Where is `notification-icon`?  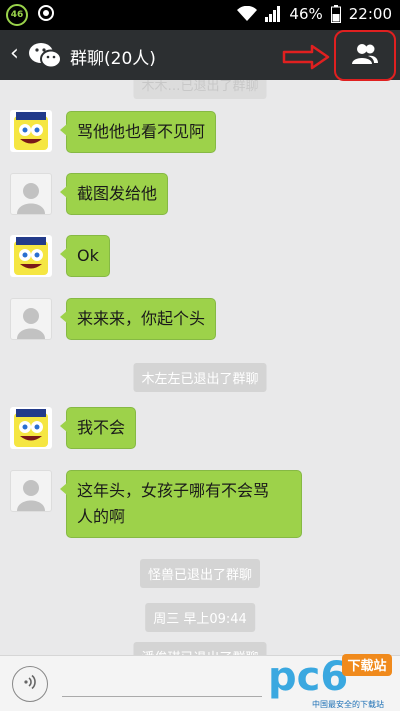
notification-icon is located at coordinates (46, 15).